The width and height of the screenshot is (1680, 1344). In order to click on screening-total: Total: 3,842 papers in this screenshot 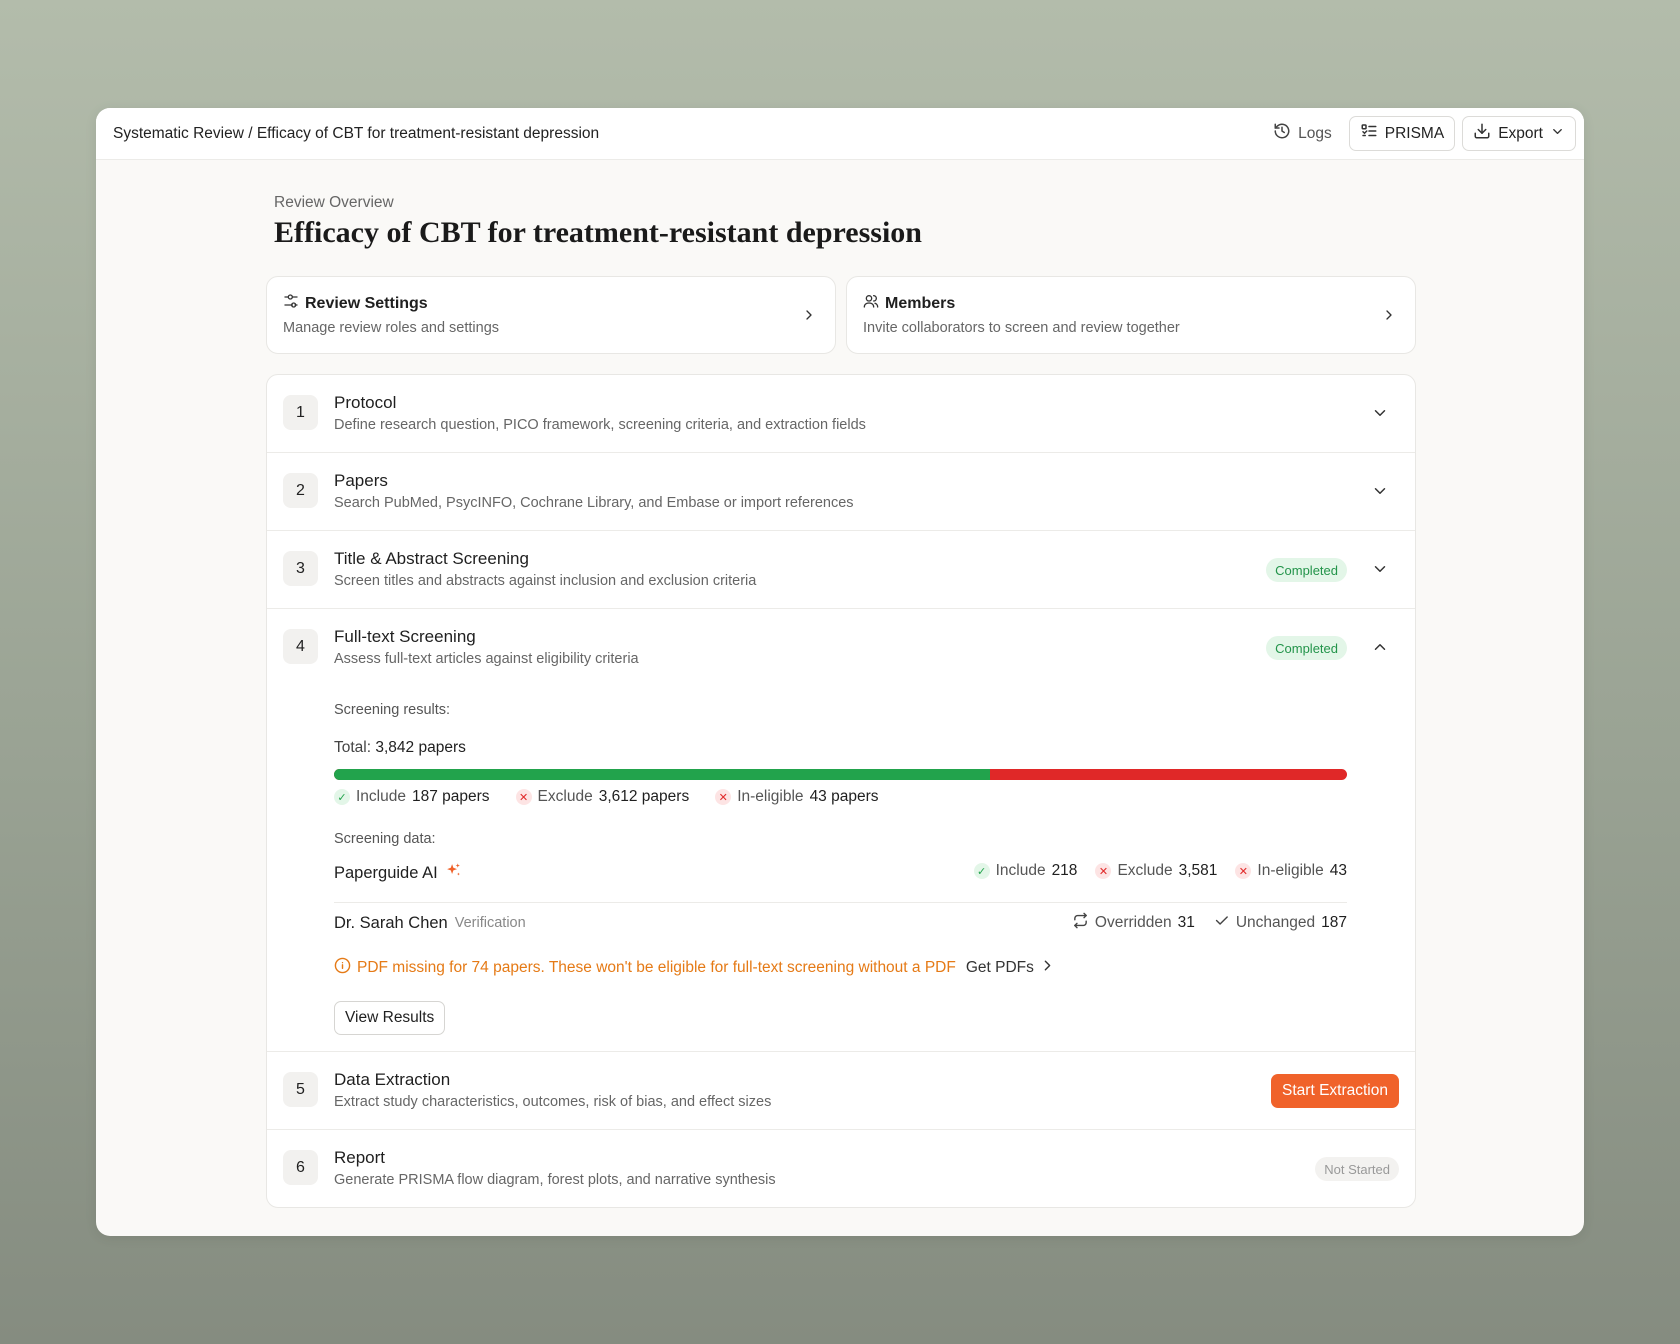, I will do `click(400, 748)`.